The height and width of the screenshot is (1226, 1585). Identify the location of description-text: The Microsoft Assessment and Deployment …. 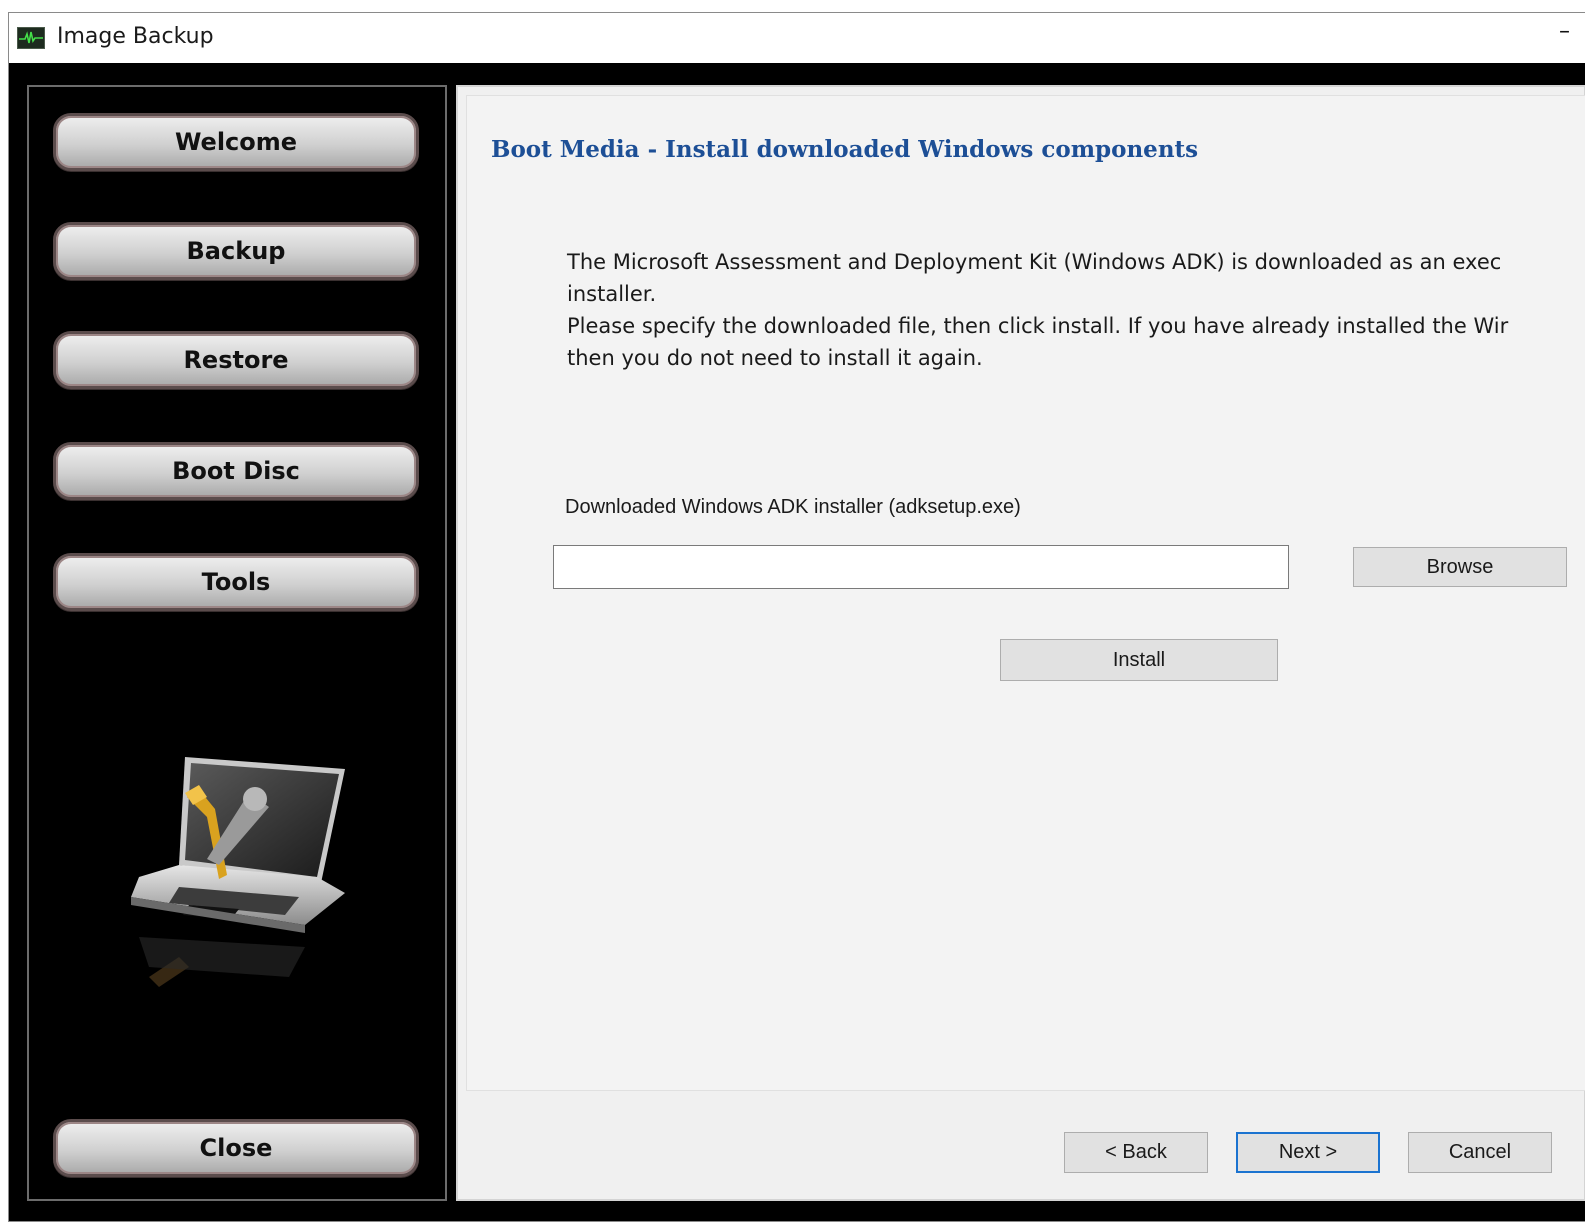
(1076, 310).